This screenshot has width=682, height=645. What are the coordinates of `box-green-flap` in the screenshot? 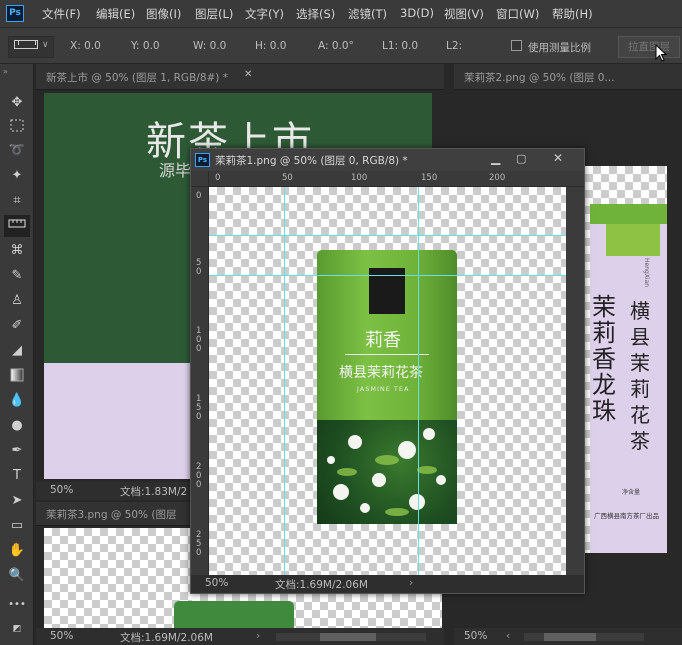 It's located at (633, 240).